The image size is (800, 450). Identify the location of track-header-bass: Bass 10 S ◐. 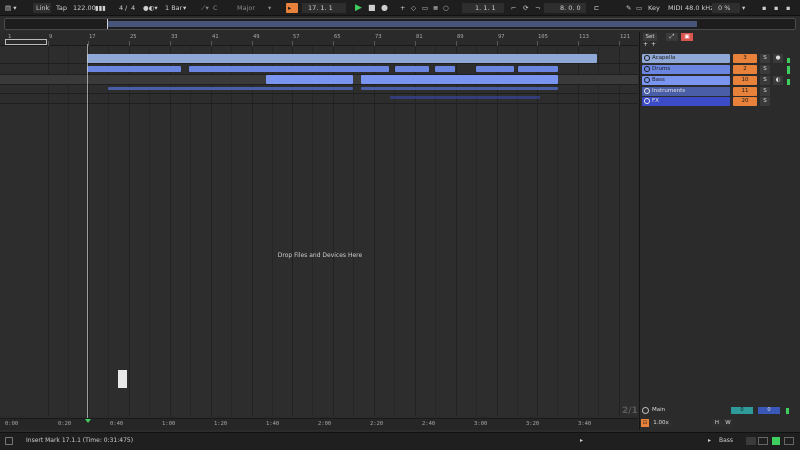
(720, 81).